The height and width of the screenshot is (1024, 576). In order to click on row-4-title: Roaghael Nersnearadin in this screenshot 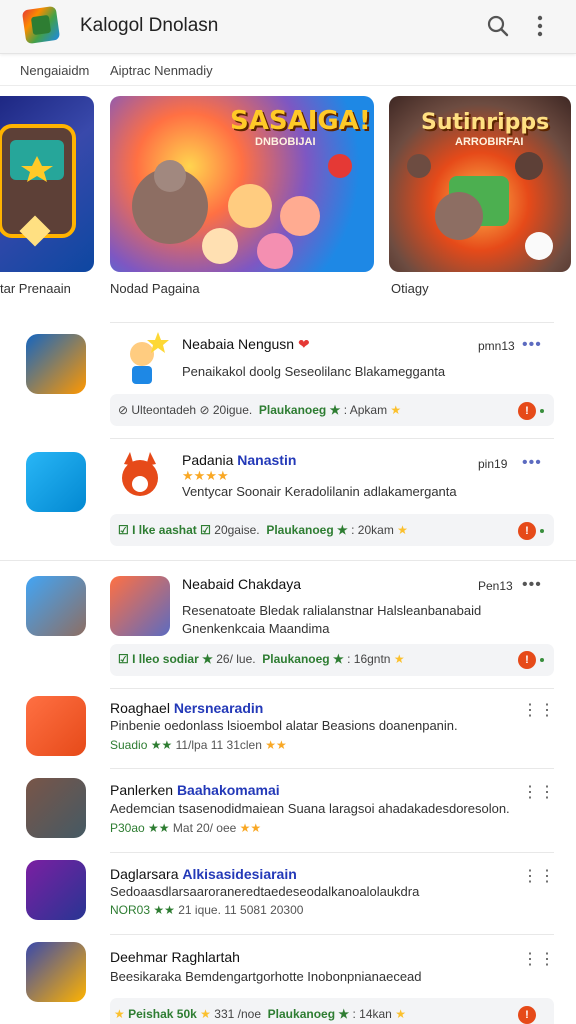, I will do `click(186, 708)`.